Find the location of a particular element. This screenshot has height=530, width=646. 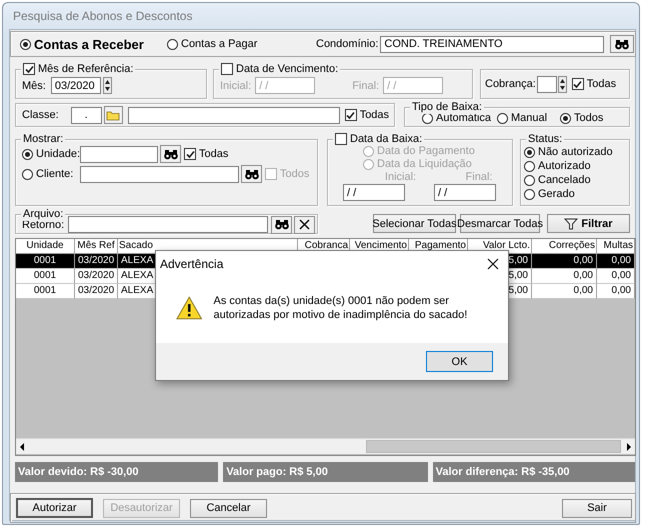

clear-button is located at coordinates (305, 225).